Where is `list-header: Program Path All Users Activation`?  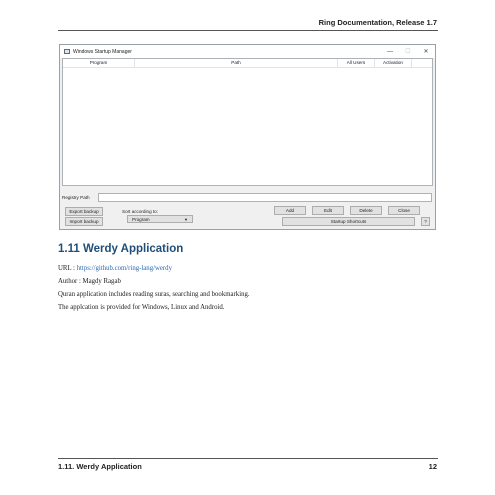 list-header: Program Path All Users Activation is located at coordinates (247, 63).